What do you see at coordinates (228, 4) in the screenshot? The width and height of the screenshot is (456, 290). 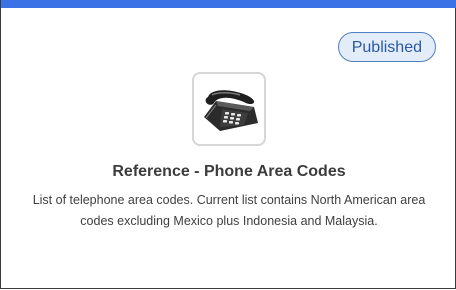 I see `card-accent-bar` at bounding box center [228, 4].